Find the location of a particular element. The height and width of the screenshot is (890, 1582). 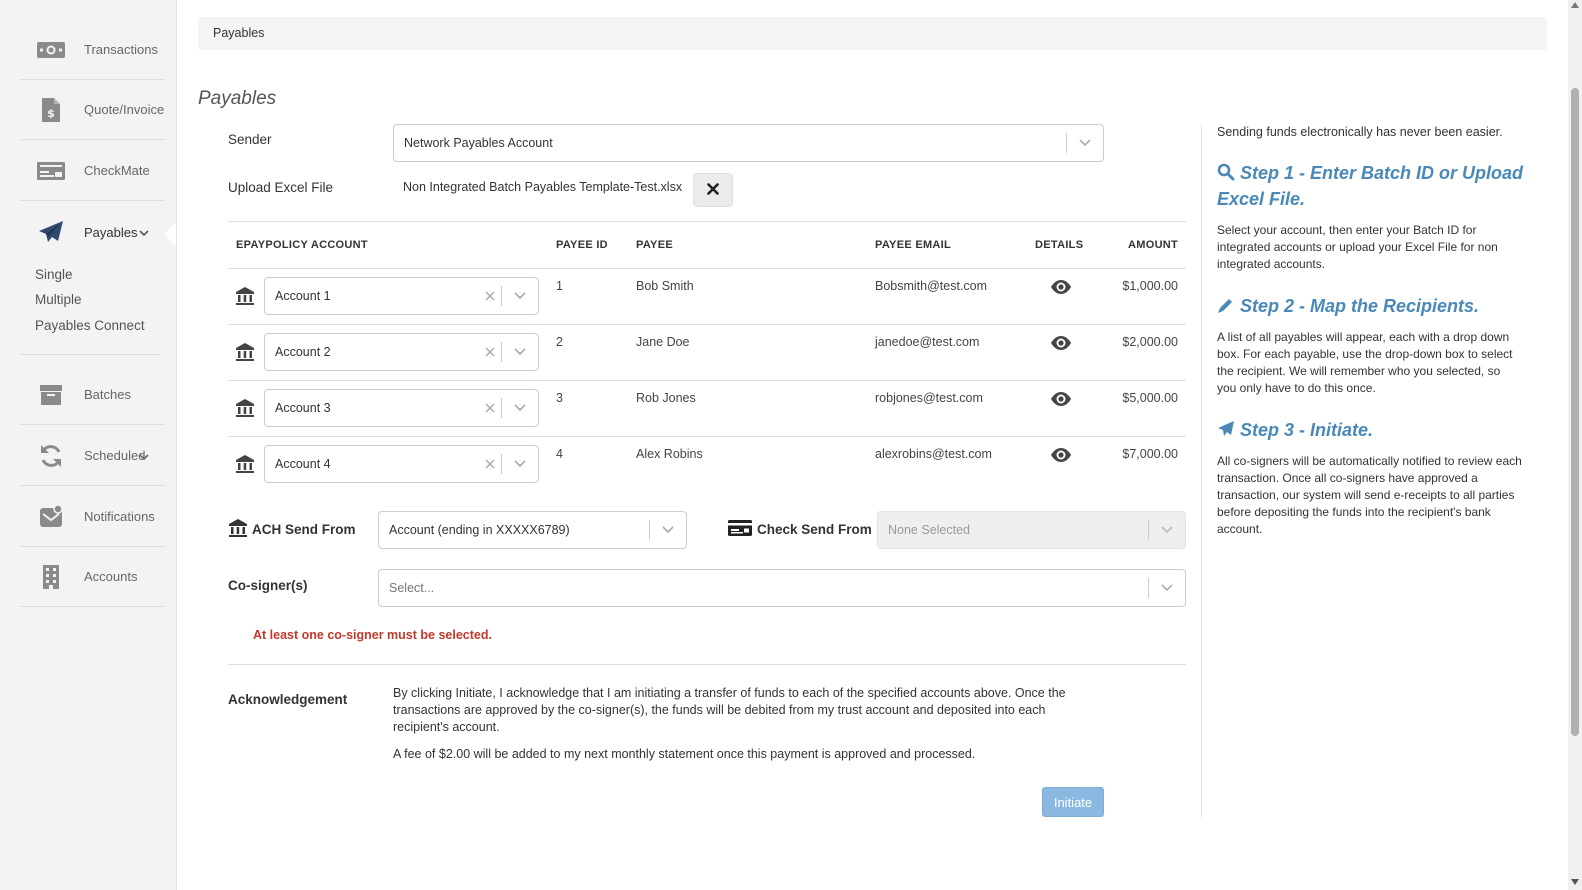

building-icon is located at coordinates (51, 577).